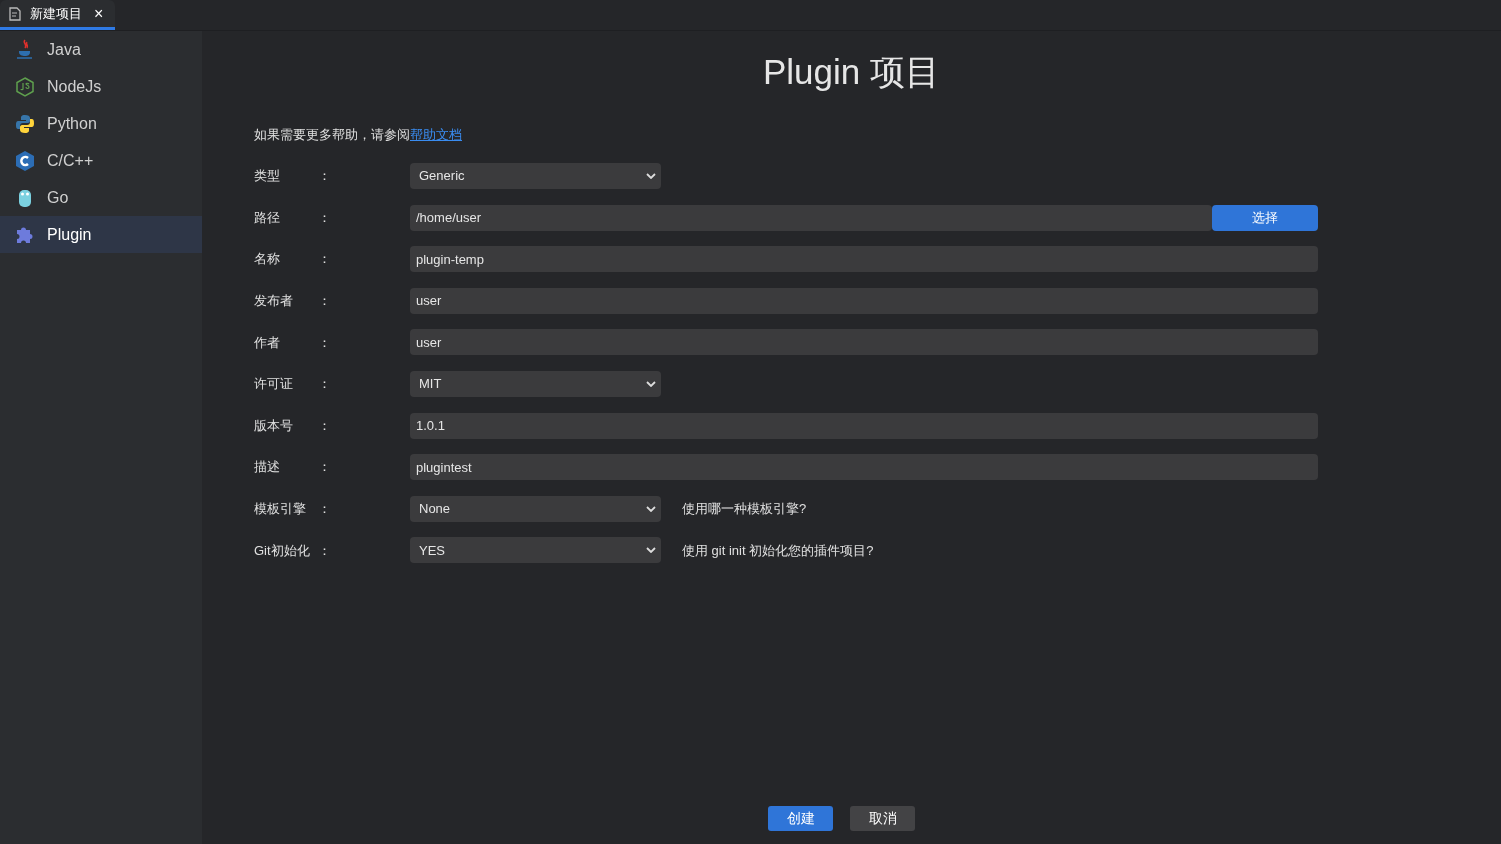 This screenshot has height=844, width=1501. Describe the element at coordinates (274, 384) in the screenshot. I see `field-label: 许可证` at that location.